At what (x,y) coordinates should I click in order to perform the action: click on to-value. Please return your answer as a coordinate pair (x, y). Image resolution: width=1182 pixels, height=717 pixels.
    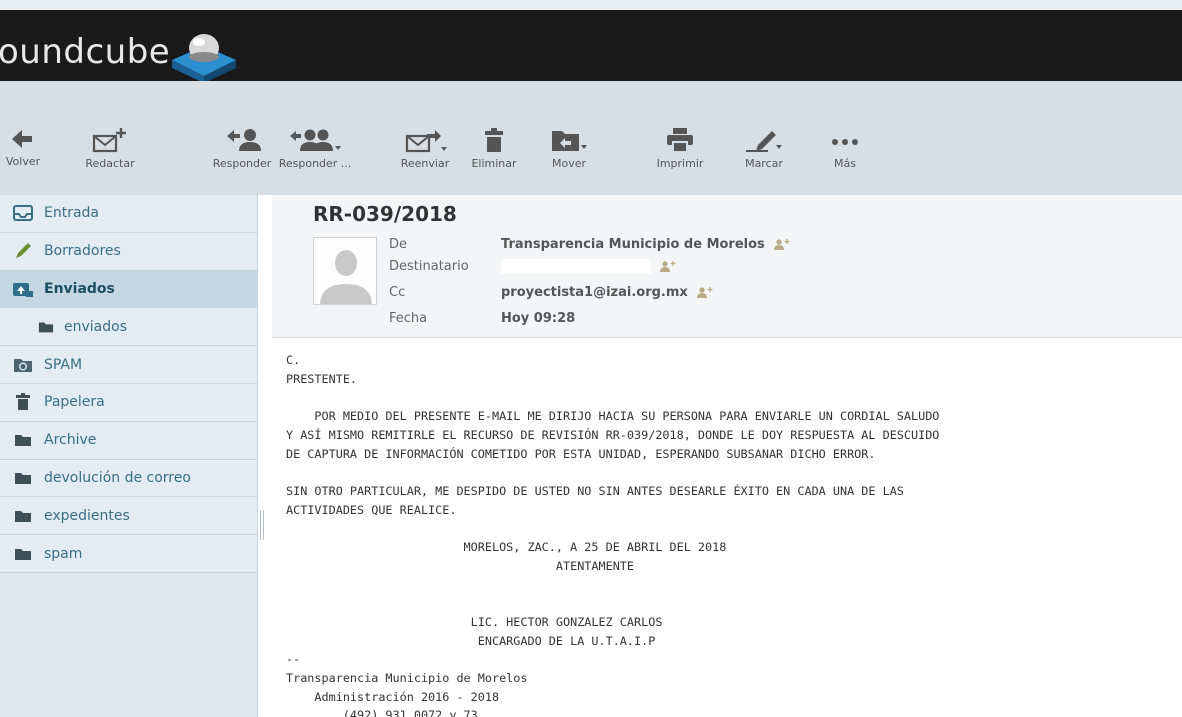
    Looking at the image, I should click on (589, 266).